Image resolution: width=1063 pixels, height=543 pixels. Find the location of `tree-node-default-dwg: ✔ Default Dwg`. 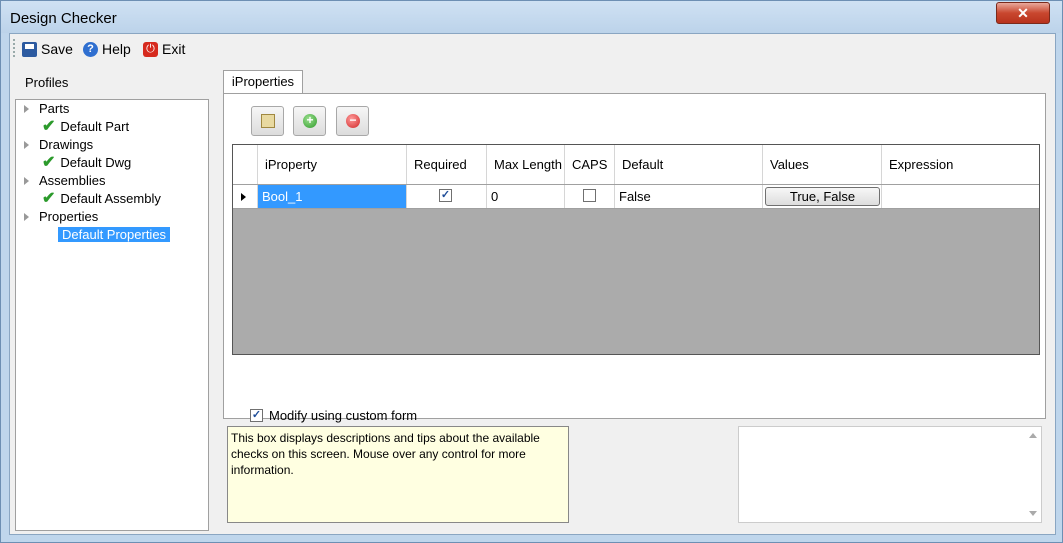

tree-node-default-dwg: ✔ Default Dwg is located at coordinates (86, 163).